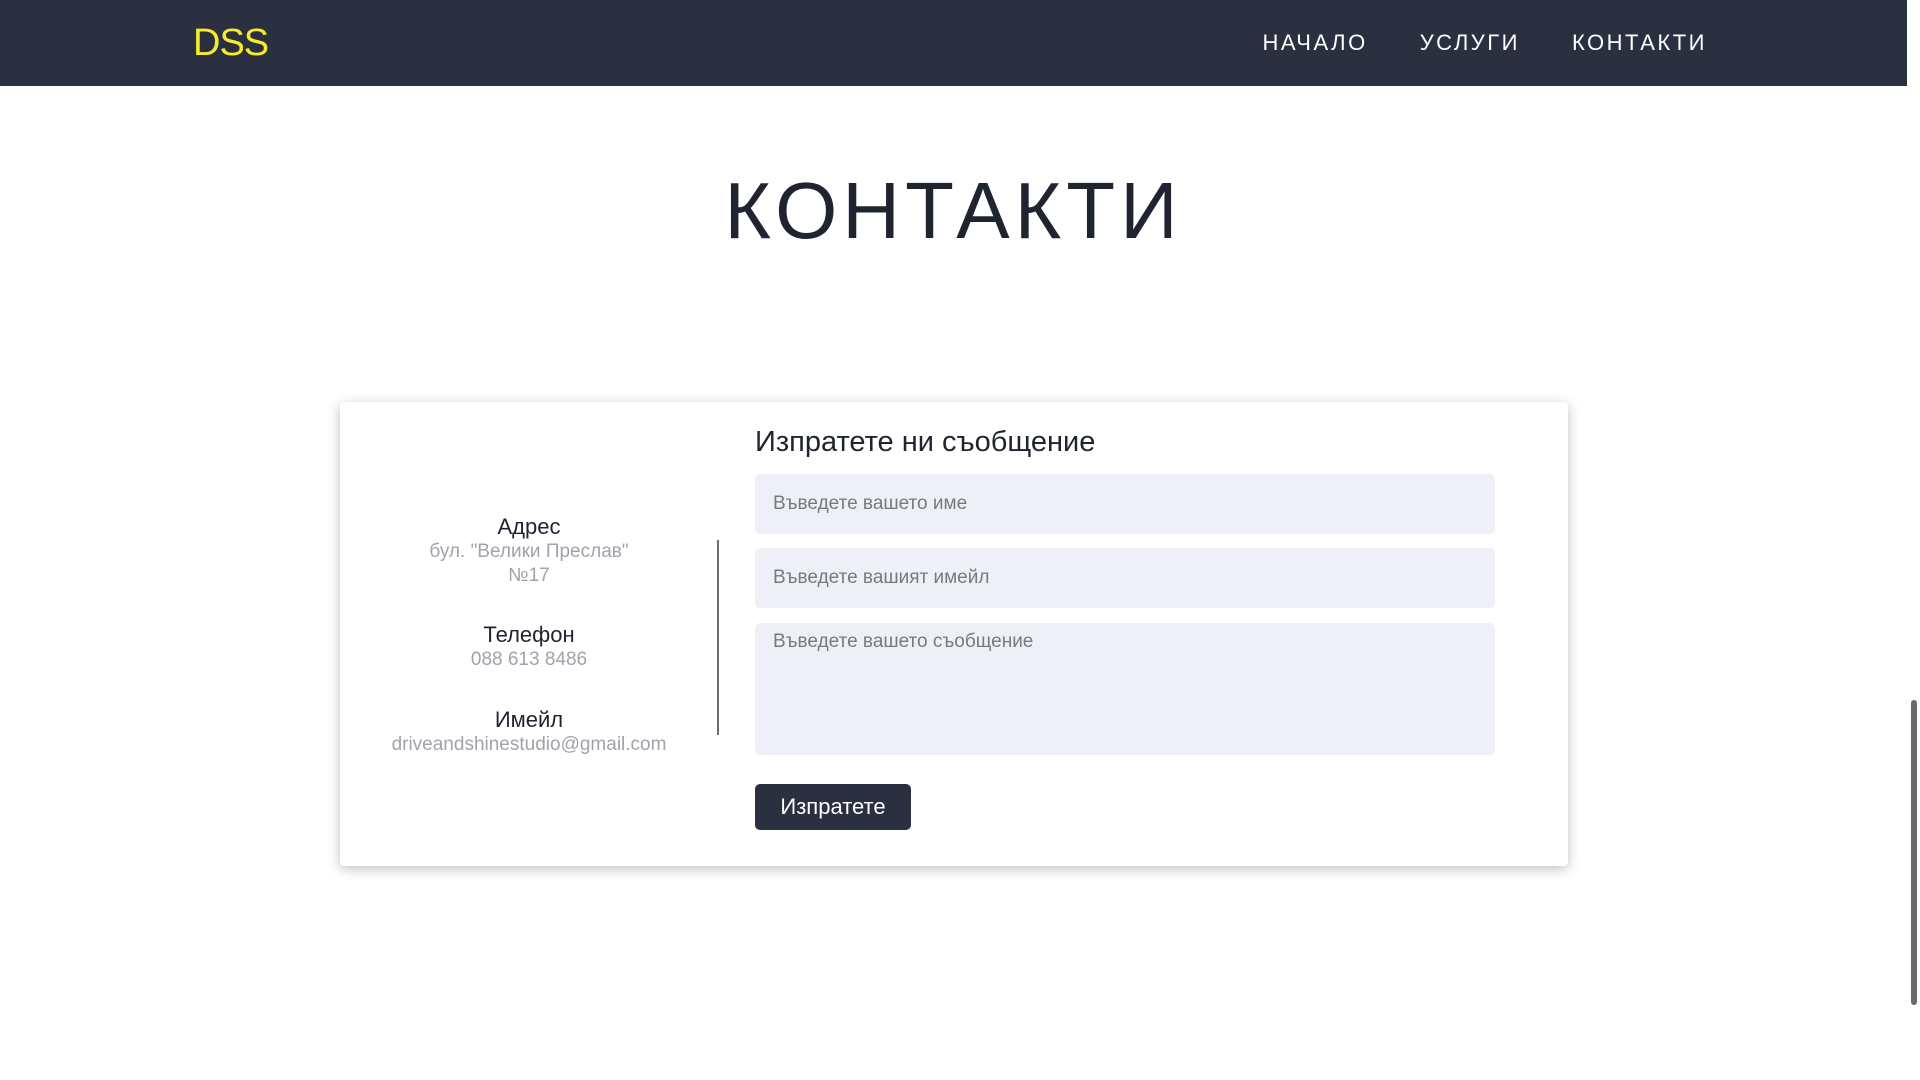  Describe the element at coordinates (1125, 689) in the screenshot. I see `message-textarea` at that location.